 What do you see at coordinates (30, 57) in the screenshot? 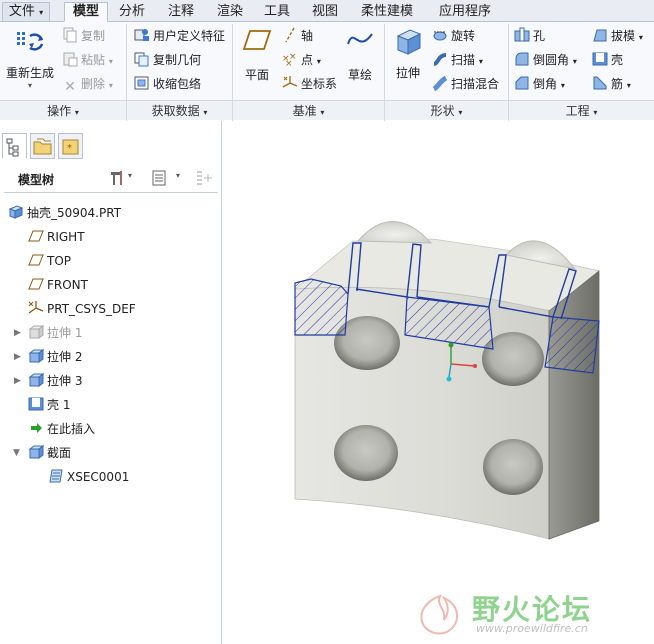
I see `regenerate-button: 重新生成 ▾` at bounding box center [30, 57].